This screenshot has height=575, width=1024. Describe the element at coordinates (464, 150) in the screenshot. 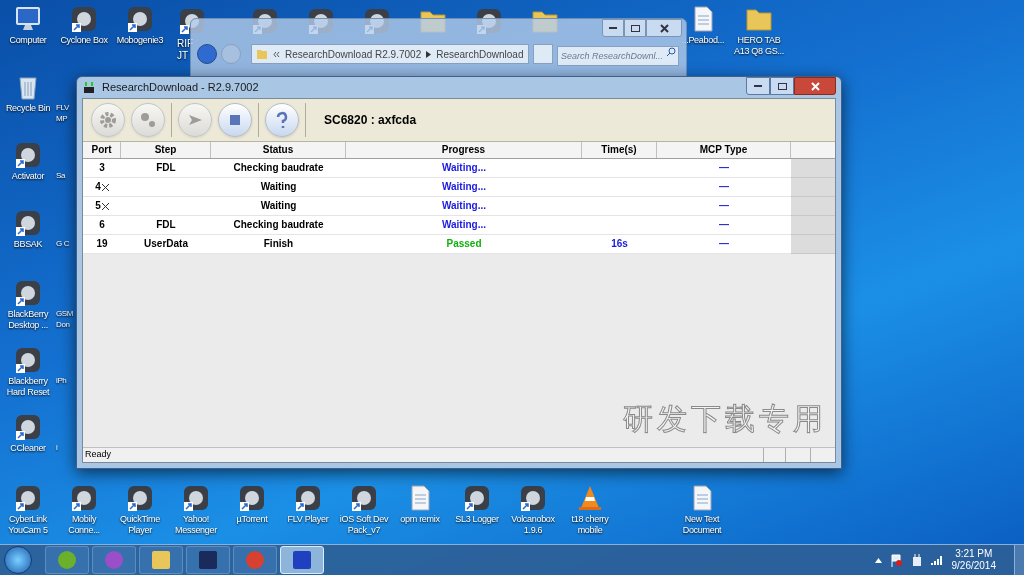

I see `column-header: Progress` at that location.